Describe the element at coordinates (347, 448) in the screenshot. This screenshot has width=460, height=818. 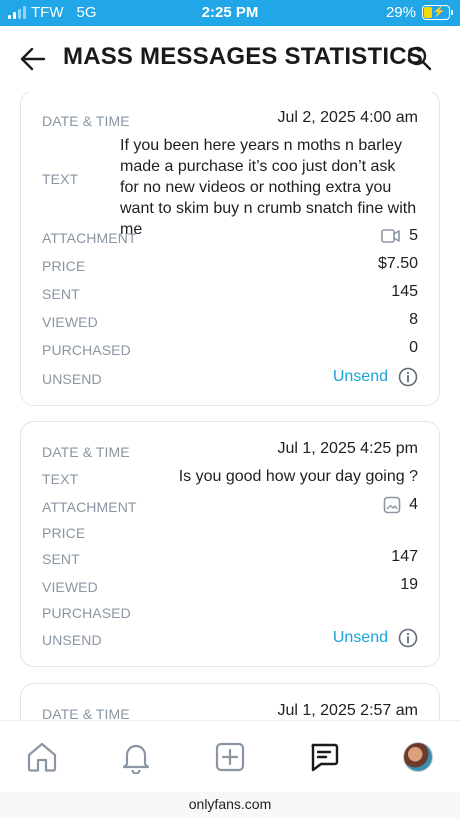
I see `date-time-value: Jul 1, 2025 4:25 pm` at that location.